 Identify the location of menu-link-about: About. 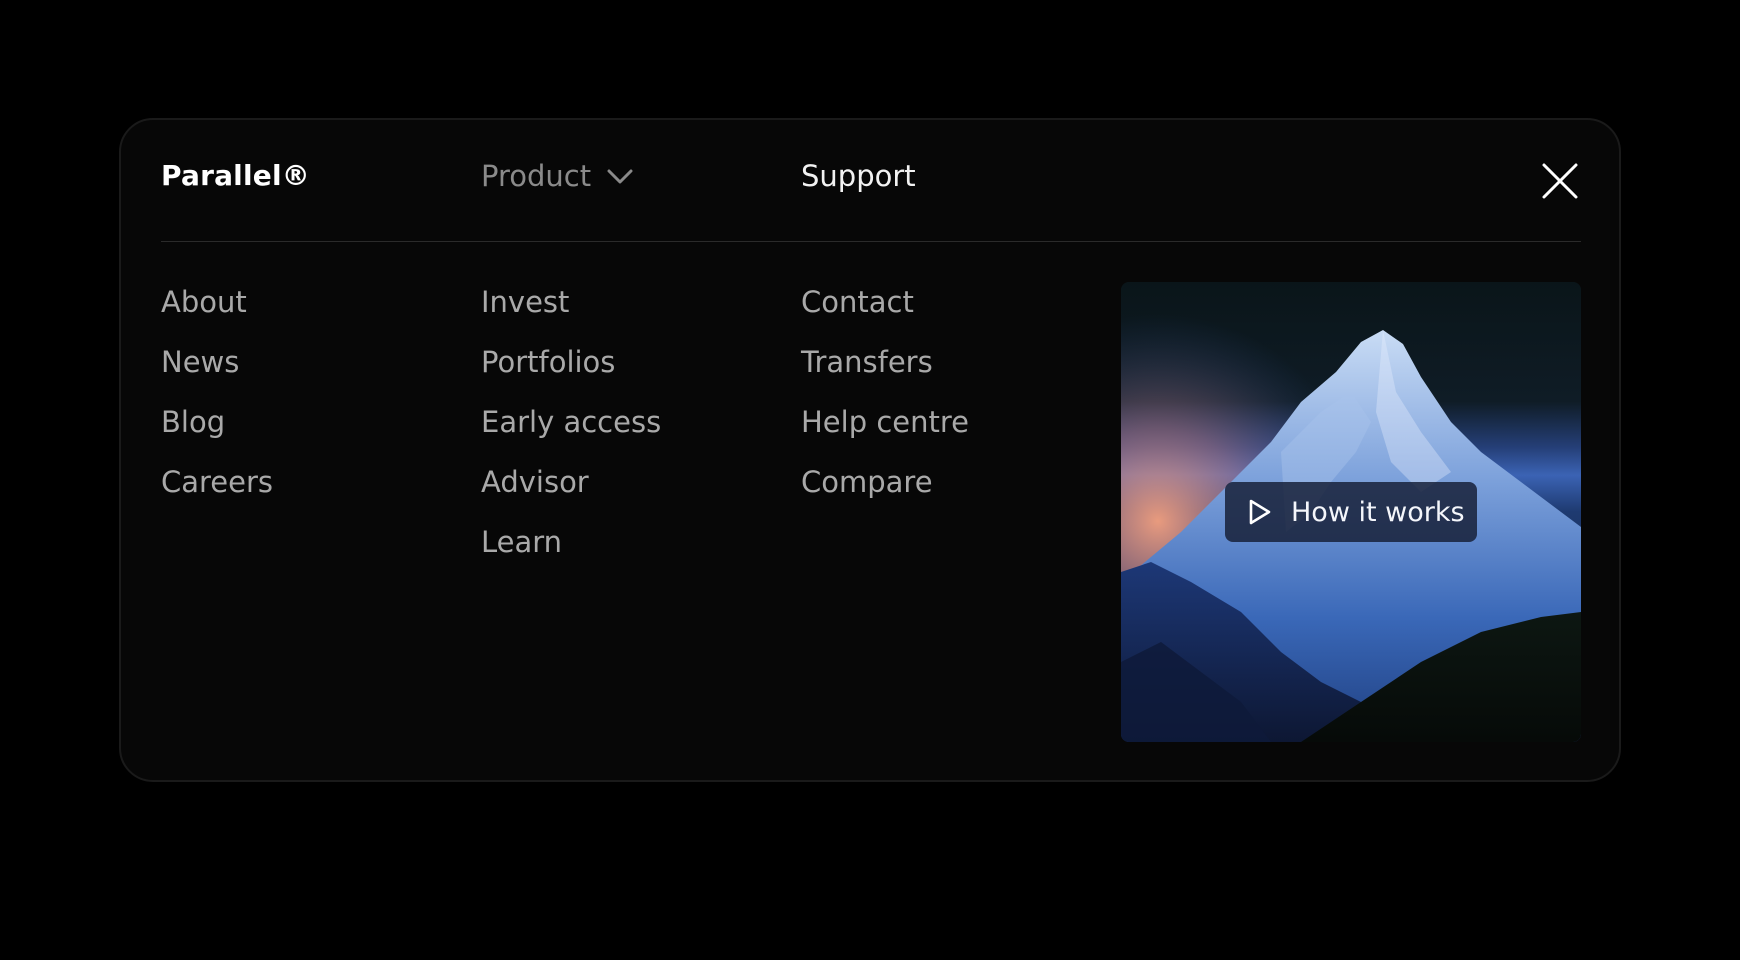
(217, 312).